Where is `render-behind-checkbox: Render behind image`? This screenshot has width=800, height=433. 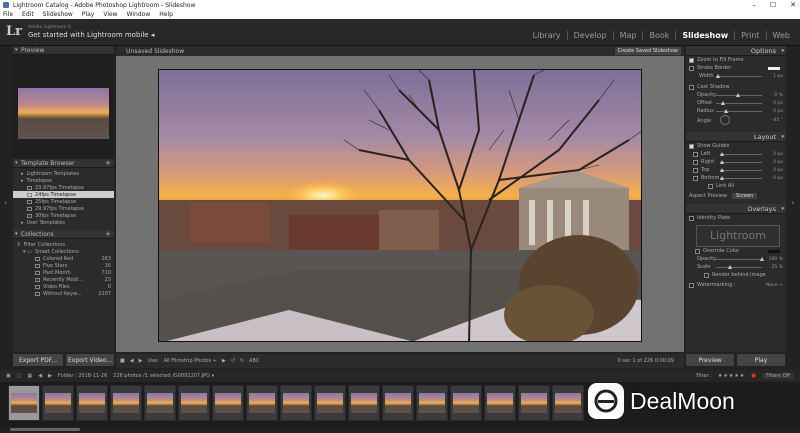 render-behind-checkbox: Render behind image is located at coordinates (736, 275).